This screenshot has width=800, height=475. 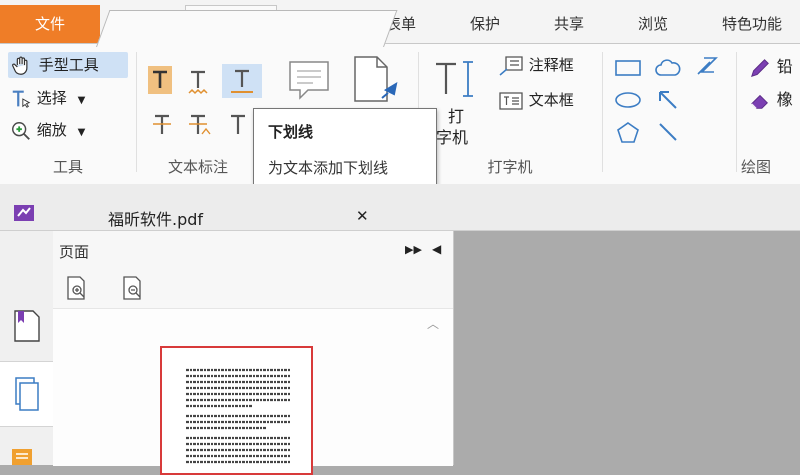 I want to click on zoom-tool-button: 缩放 ▼, so click(x=70, y=130).